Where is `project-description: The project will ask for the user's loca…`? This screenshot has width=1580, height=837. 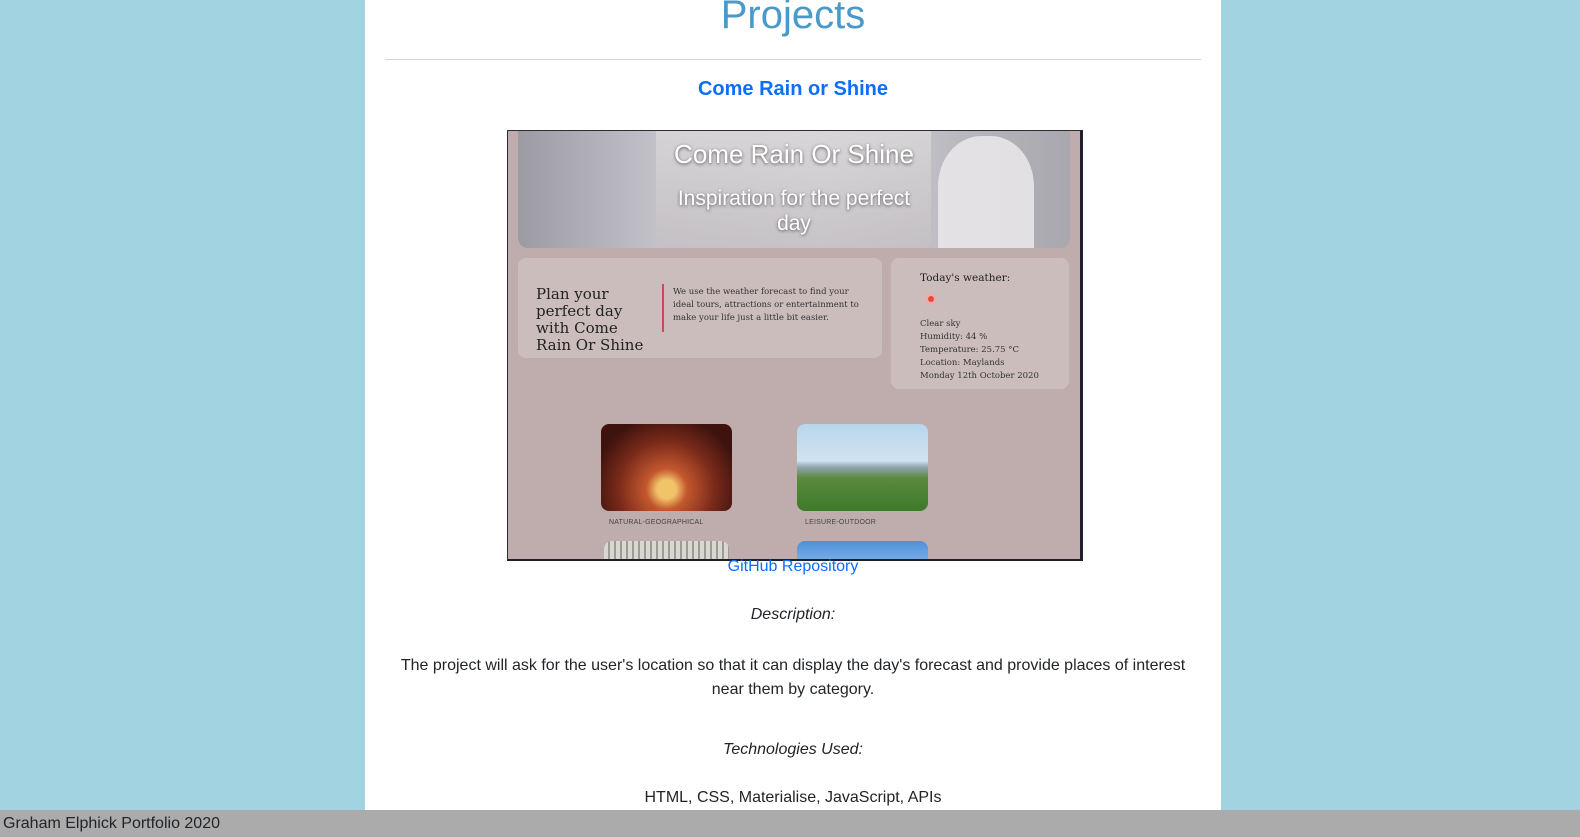
project-description: The project will ask for the user's loca… is located at coordinates (793, 677).